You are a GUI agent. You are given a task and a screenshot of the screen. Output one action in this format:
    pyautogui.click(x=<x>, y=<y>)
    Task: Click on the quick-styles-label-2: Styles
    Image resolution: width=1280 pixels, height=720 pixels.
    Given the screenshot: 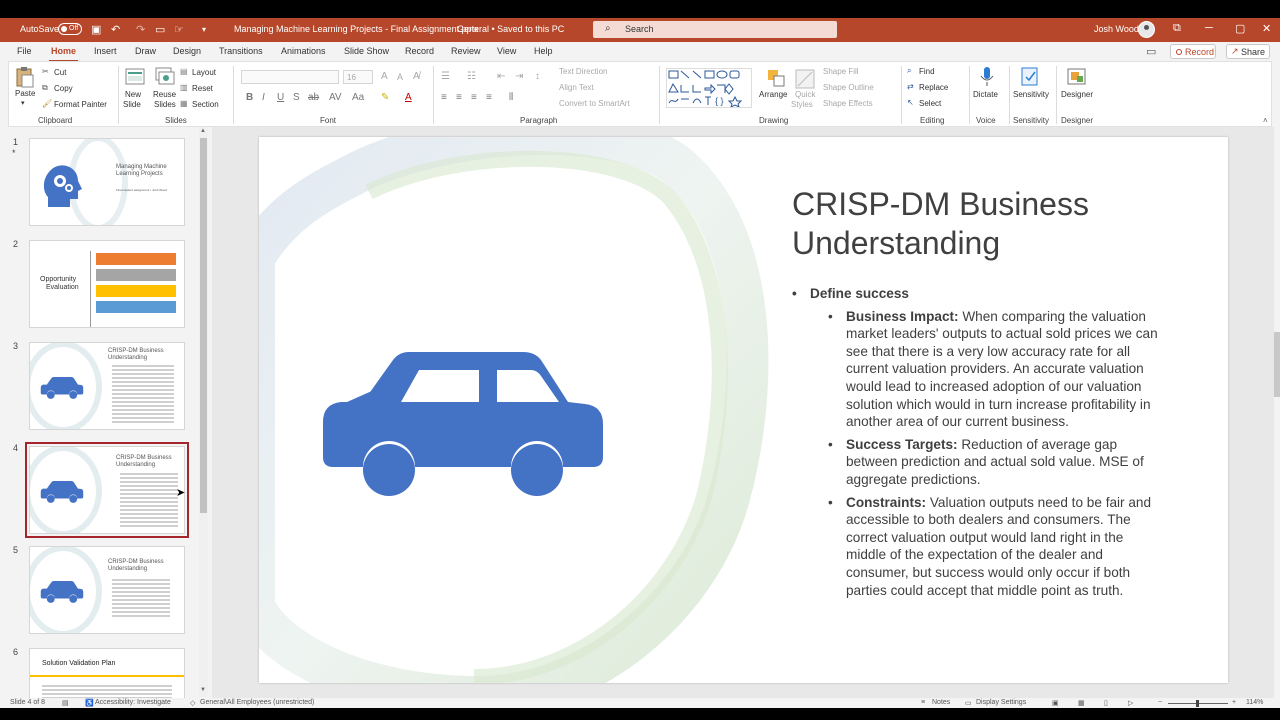 What is the action you would take?
    pyautogui.click(x=802, y=104)
    